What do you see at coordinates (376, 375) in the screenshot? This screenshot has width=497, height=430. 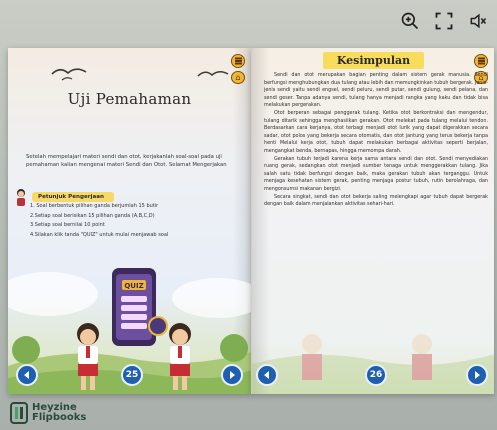 I see `page-number: 26` at bounding box center [376, 375].